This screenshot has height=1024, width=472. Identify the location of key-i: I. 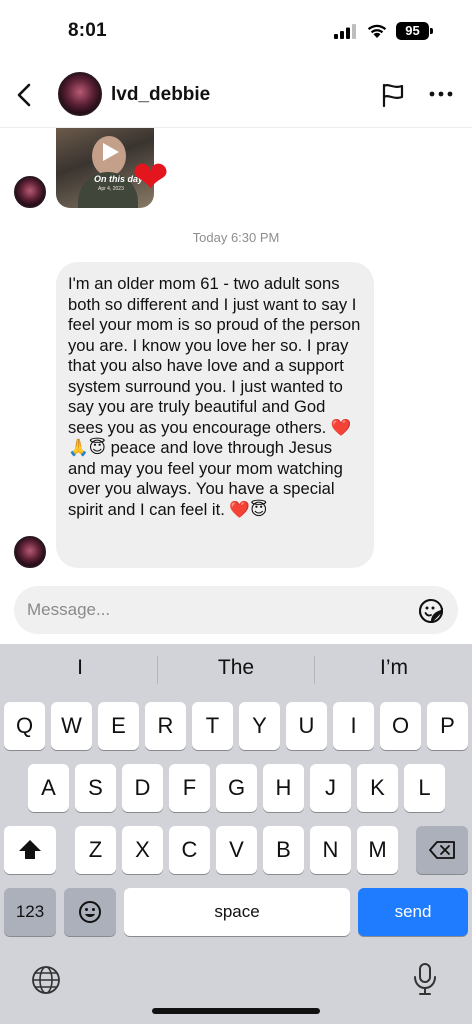
(353, 726).